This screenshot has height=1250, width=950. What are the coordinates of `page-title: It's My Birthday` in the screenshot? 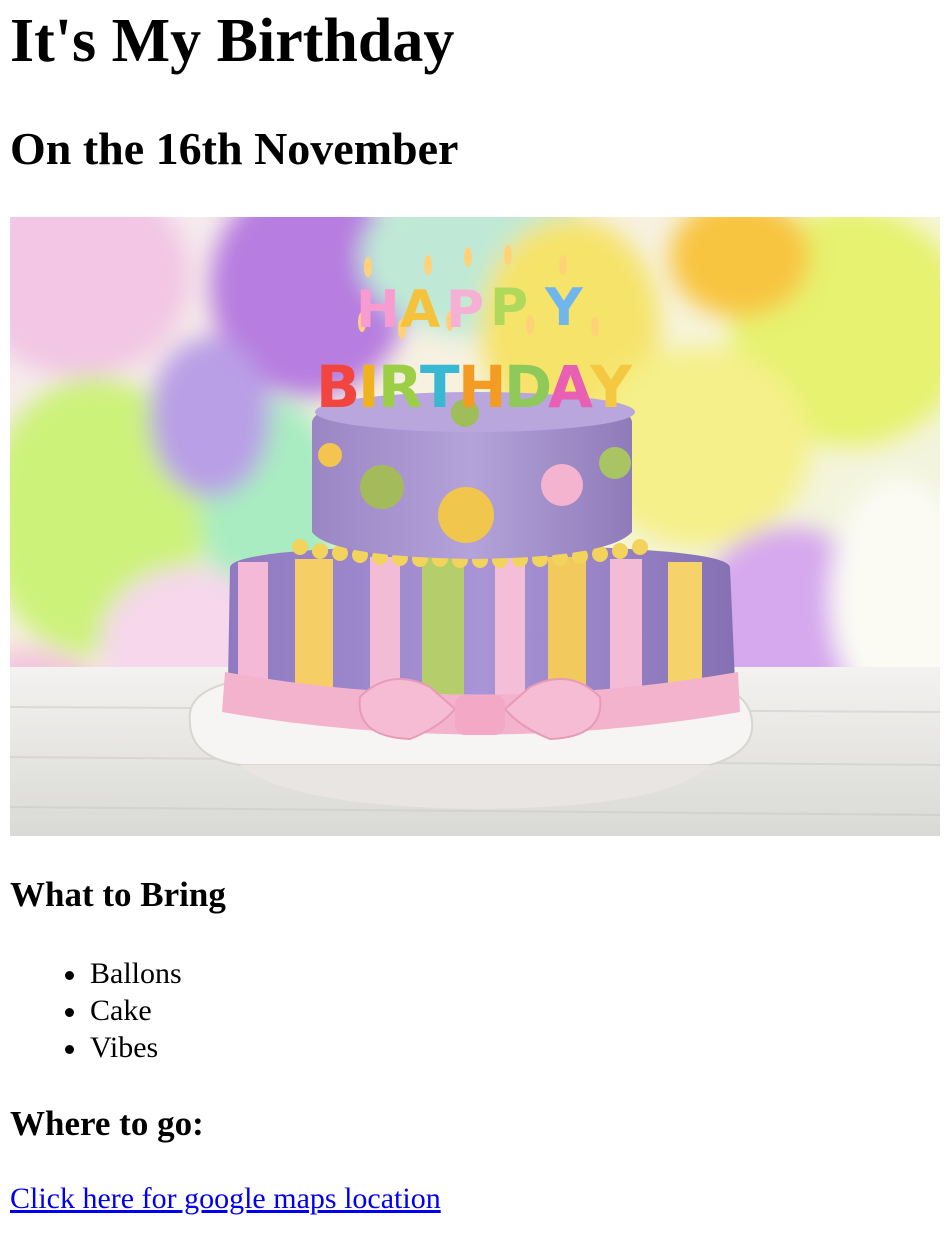 It's located at (232, 41).